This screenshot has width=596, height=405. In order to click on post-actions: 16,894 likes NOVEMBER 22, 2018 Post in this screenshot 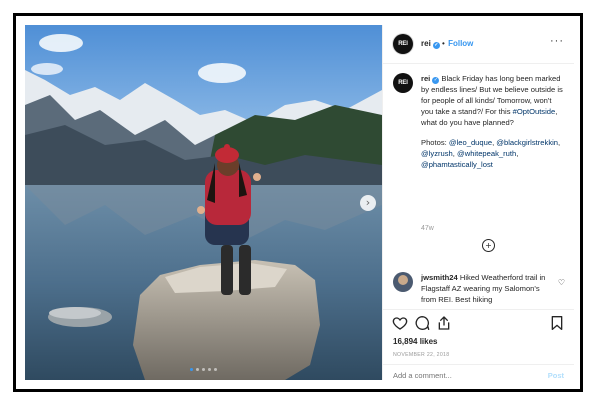, I will do `click(478, 344)`.